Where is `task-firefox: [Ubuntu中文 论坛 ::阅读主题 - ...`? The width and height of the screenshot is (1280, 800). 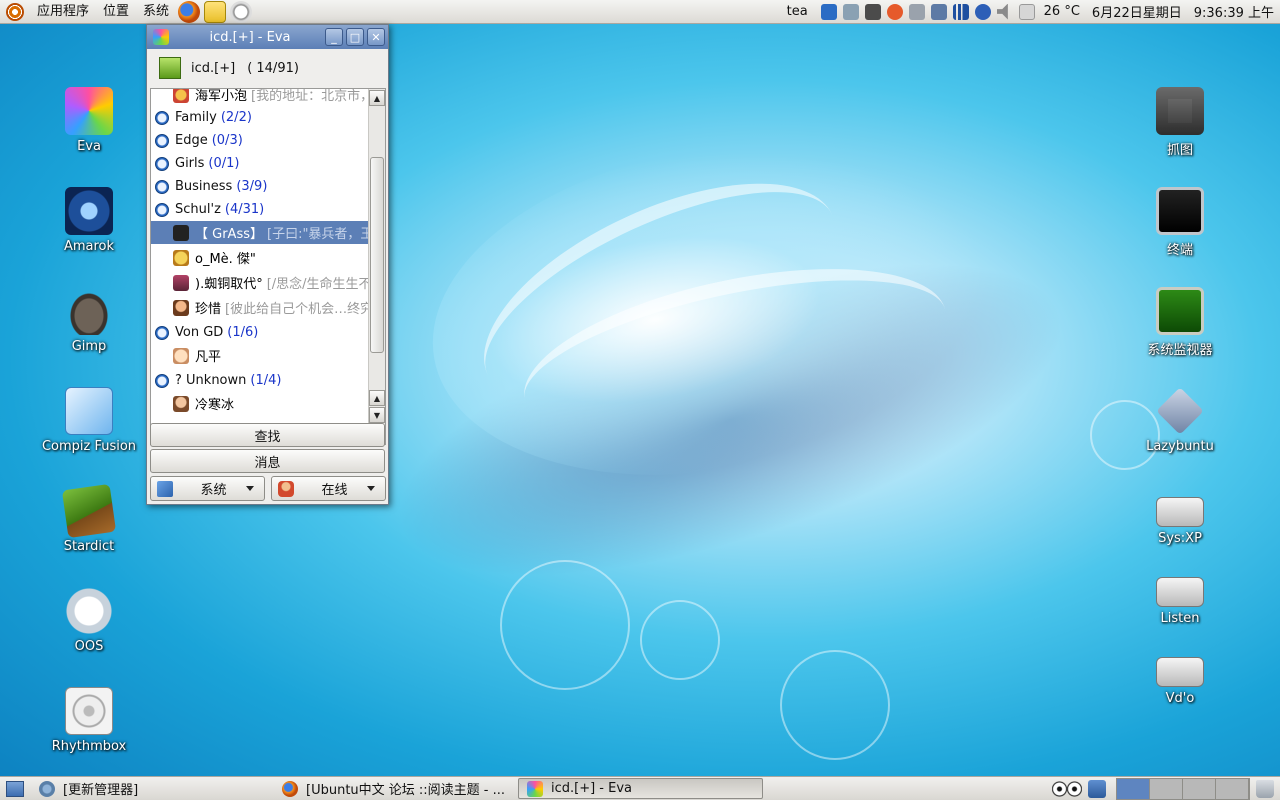
task-firefox: [Ubuntu中文 论坛 ::阅读主题 - ... is located at coordinates (394, 788).